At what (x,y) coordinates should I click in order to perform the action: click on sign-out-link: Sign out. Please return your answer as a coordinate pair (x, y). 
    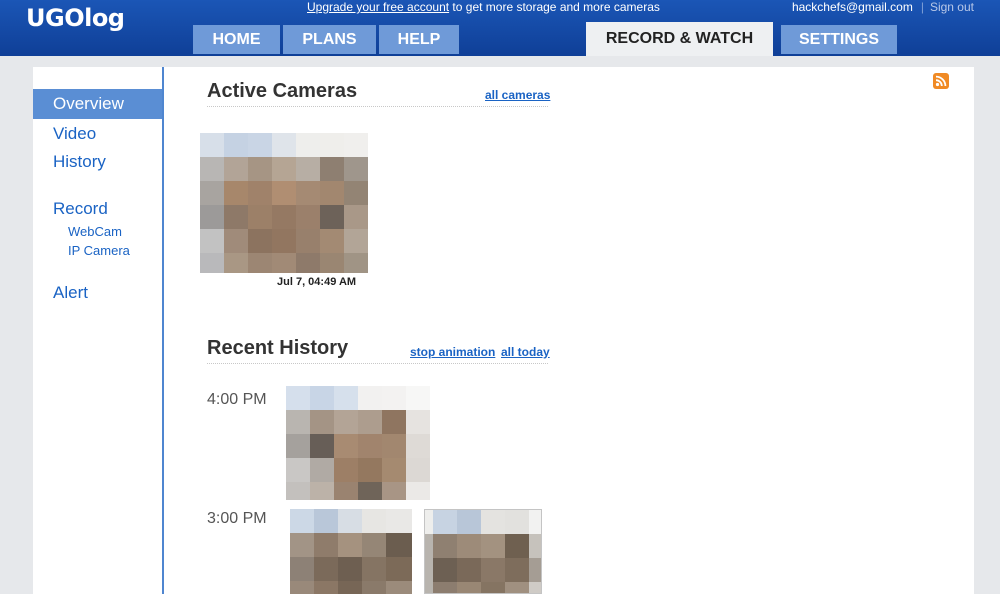
    Looking at the image, I should click on (952, 7).